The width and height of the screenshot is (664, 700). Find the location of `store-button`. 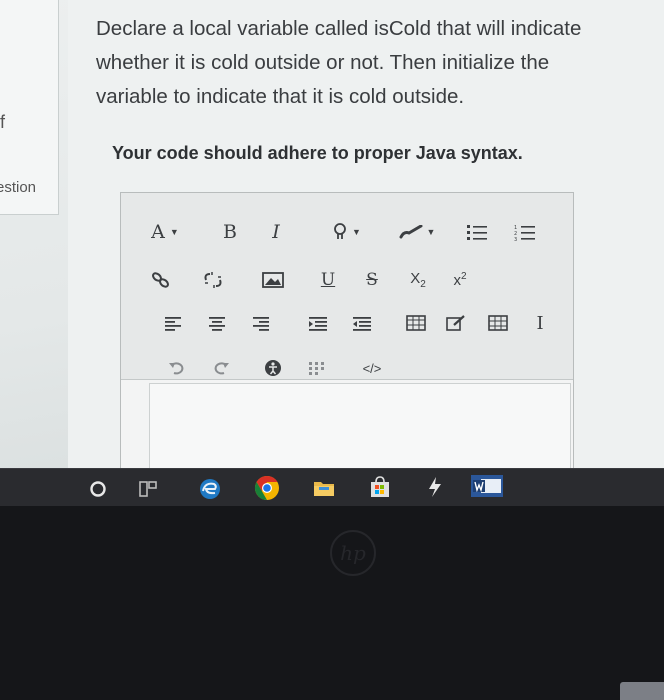

store-button is located at coordinates (380, 487).